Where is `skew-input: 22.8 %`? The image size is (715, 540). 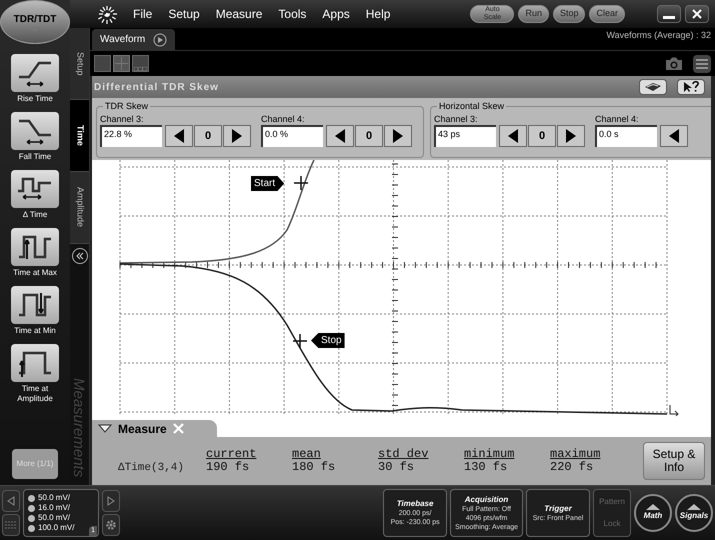 skew-input: 22.8 % is located at coordinates (131, 136).